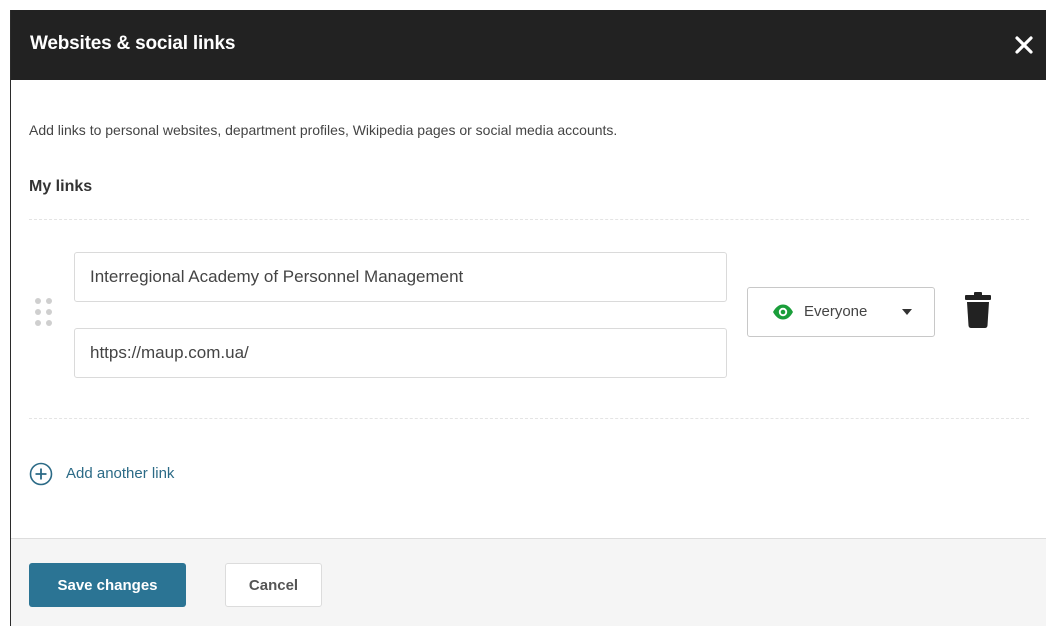  What do you see at coordinates (400, 277) in the screenshot?
I see `link-title-input` at bounding box center [400, 277].